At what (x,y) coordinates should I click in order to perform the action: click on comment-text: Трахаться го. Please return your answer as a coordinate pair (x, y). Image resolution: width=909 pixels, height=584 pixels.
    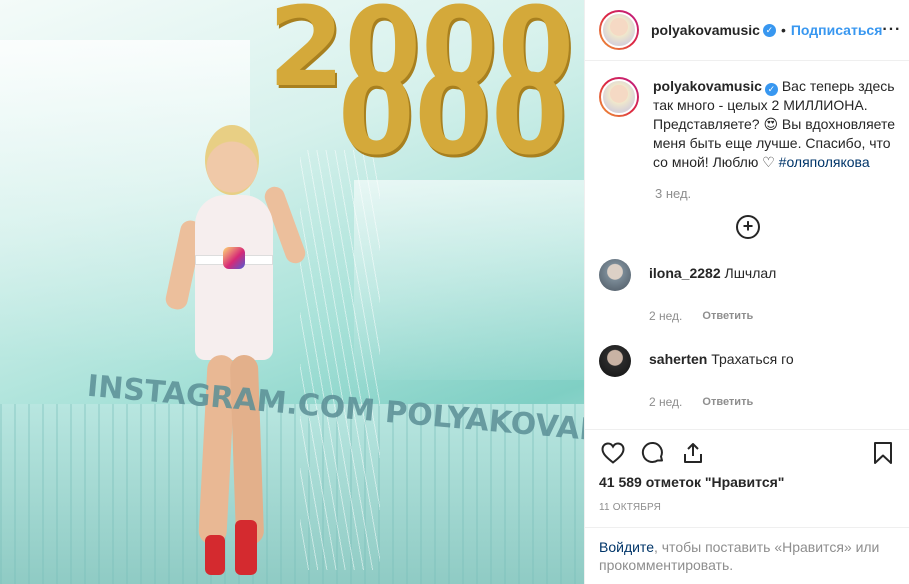
    Looking at the image, I should click on (752, 359).